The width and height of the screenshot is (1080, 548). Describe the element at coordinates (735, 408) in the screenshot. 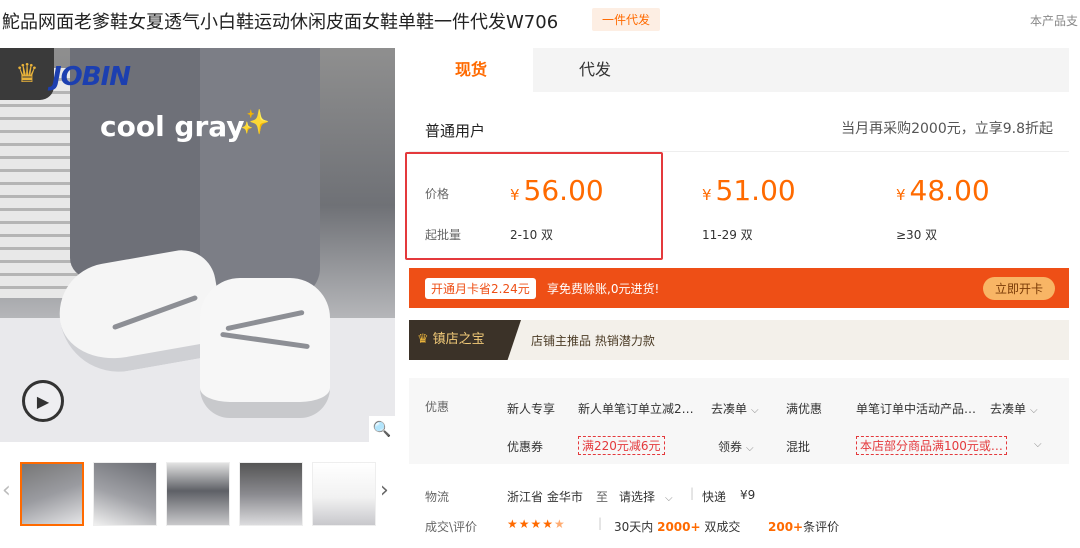

I see `offer-action-newuser: 去凑单 ⌵` at that location.